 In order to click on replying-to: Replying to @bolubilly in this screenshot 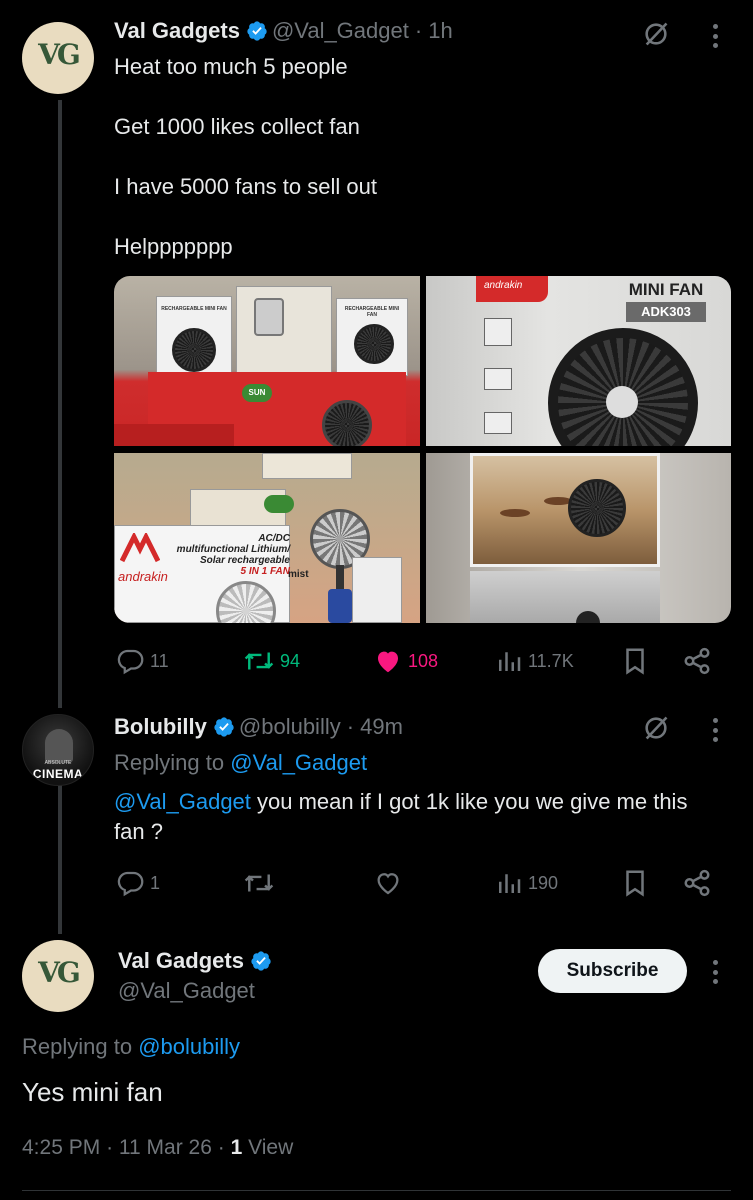, I will do `click(131, 1046)`.